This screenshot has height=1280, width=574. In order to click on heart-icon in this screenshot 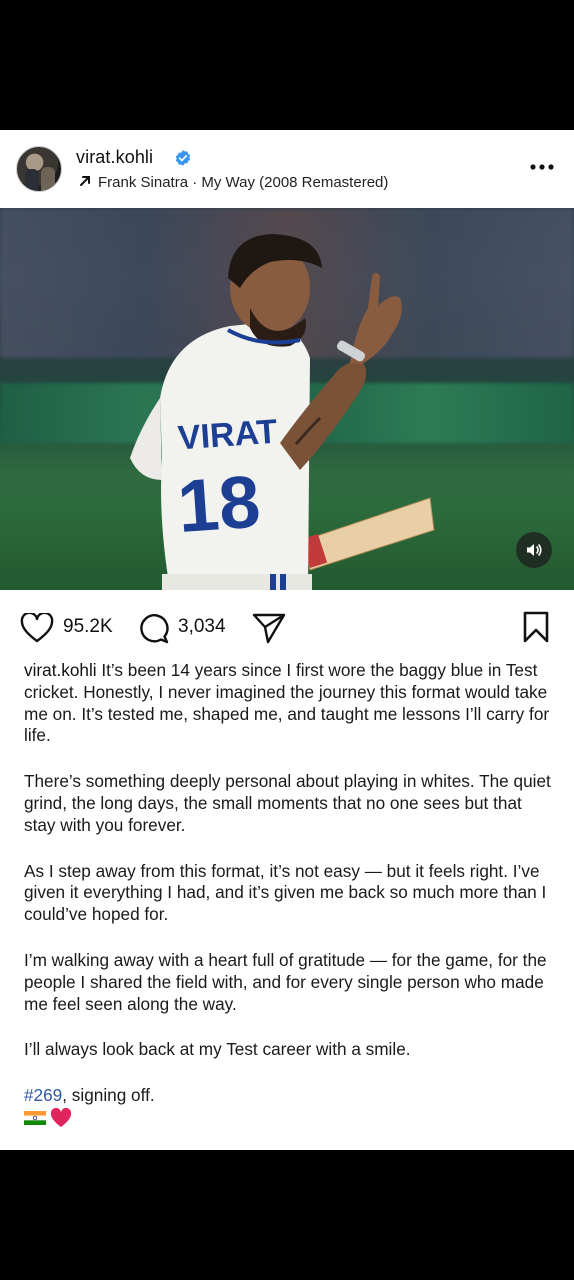, I will do `click(37, 628)`.